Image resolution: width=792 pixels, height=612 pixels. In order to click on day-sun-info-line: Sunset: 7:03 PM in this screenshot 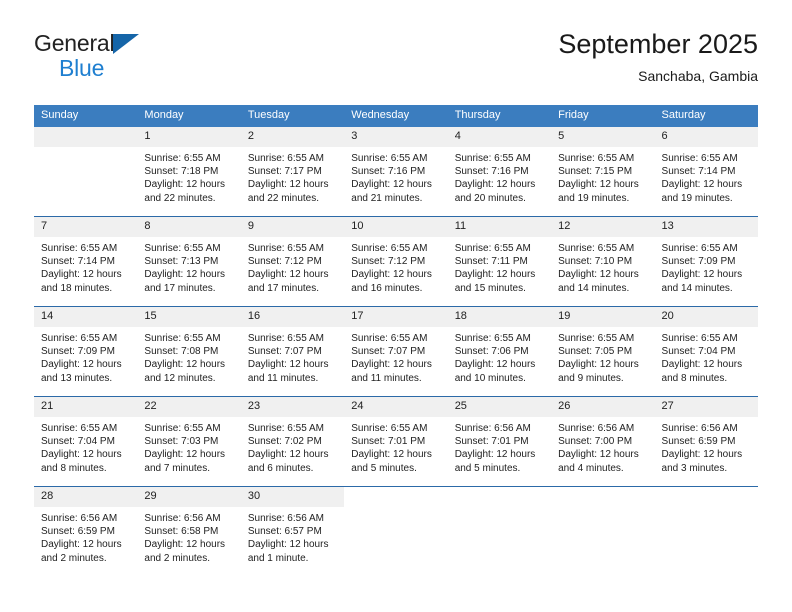, I will do `click(181, 442)`.